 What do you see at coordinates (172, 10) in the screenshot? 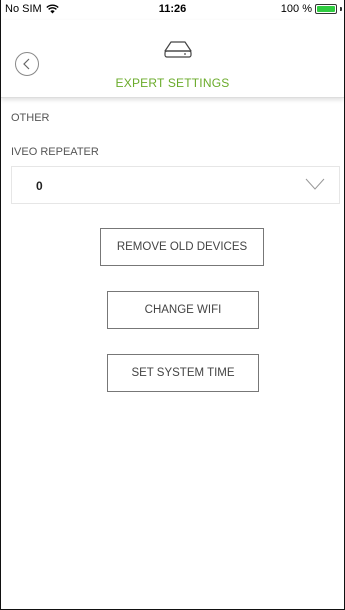
I see `status-bar: No SIM 11:26 100 %` at bounding box center [172, 10].